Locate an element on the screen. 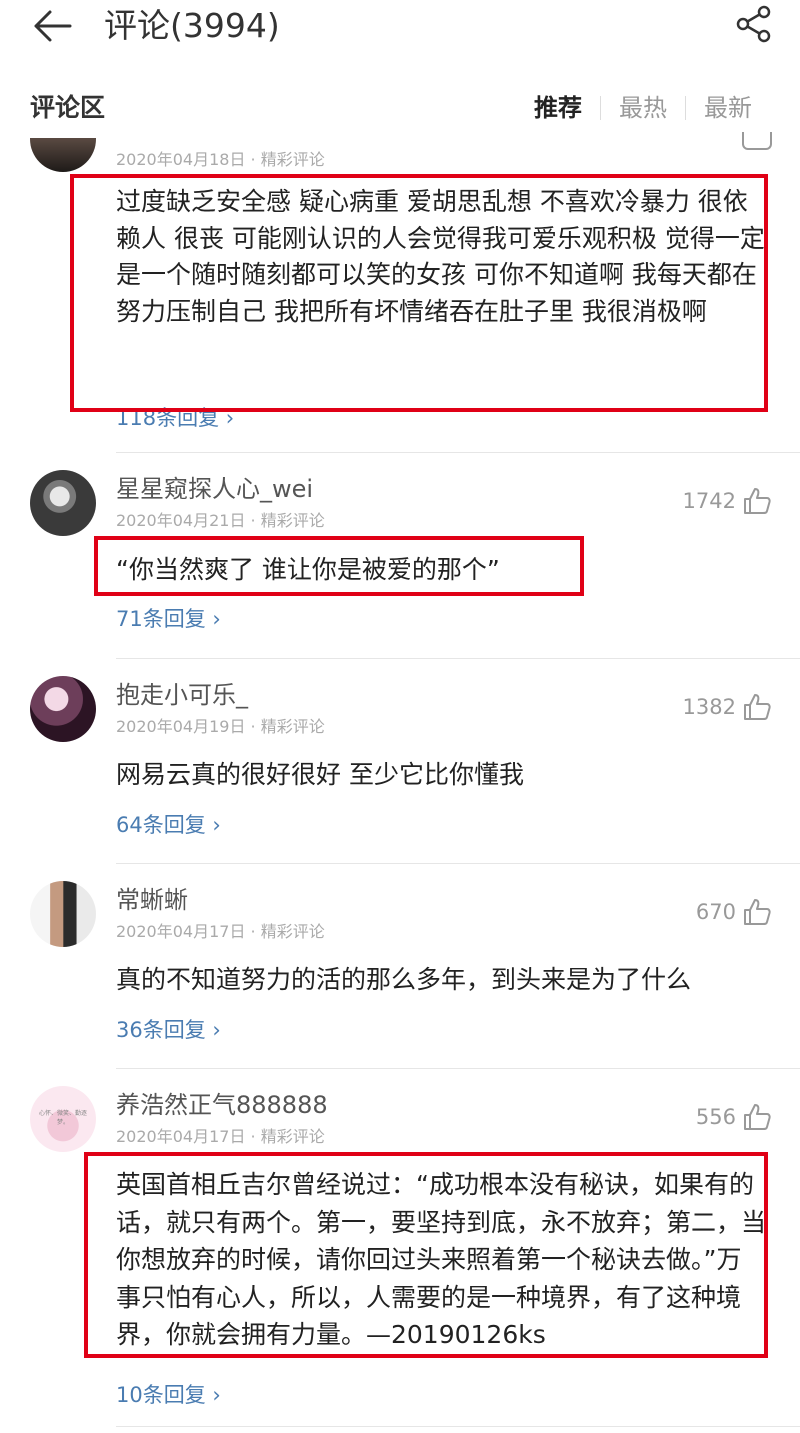 The height and width of the screenshot is (1433, 800). like-count: 670 is located at coordinates (715, 912).